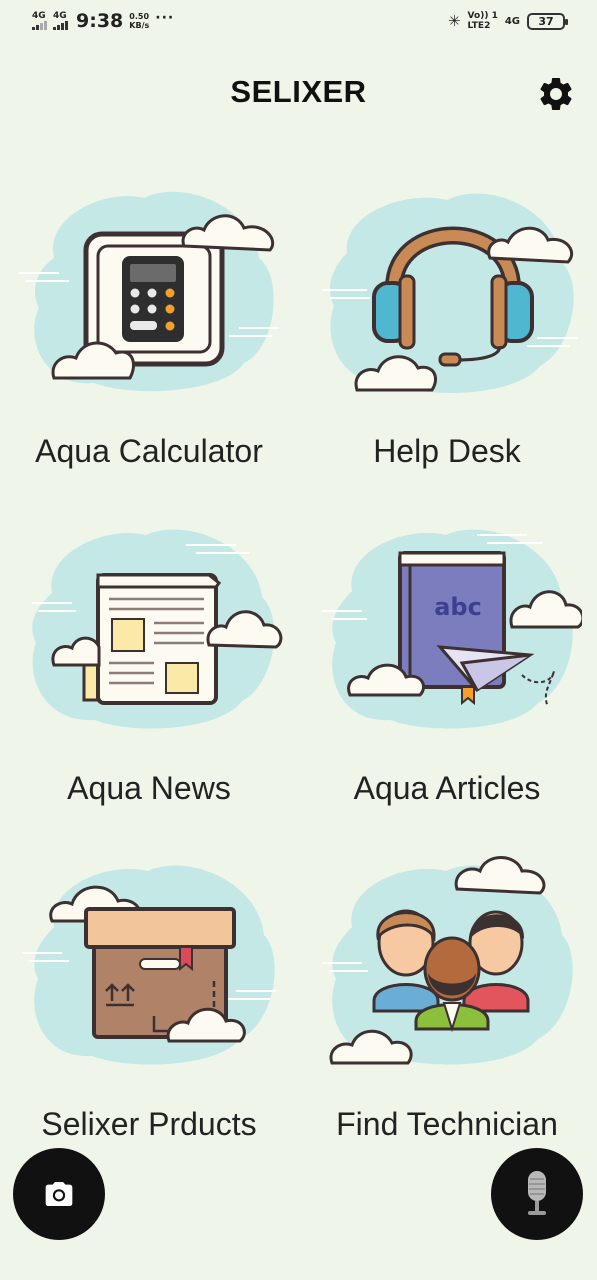 This screenshot has width=597, height=1280. I want to click on newspaper-icon, so click(157, 629).